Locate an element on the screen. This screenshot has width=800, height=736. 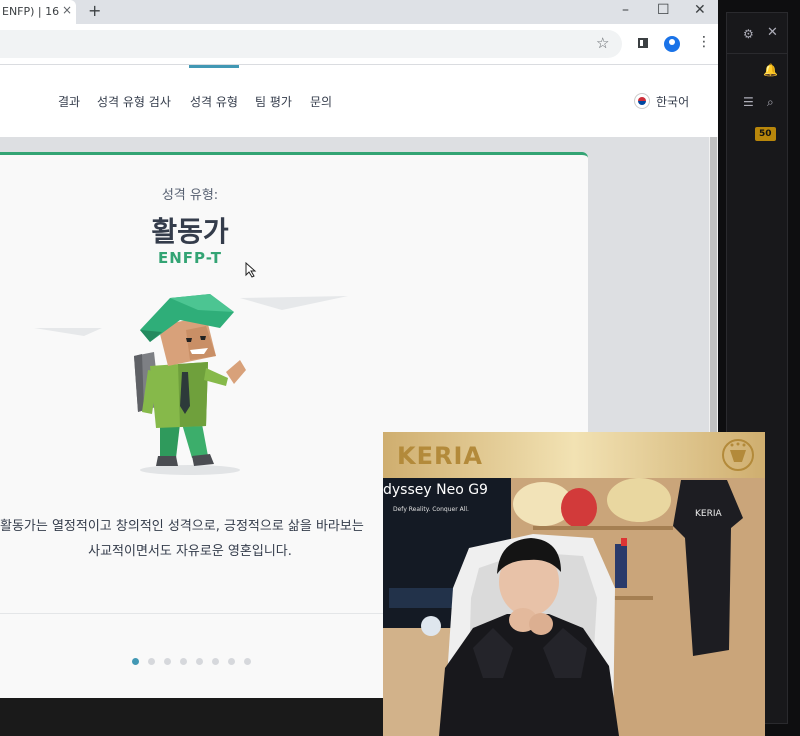
search-icon: ⌕ is located at coordinates (770, 102).